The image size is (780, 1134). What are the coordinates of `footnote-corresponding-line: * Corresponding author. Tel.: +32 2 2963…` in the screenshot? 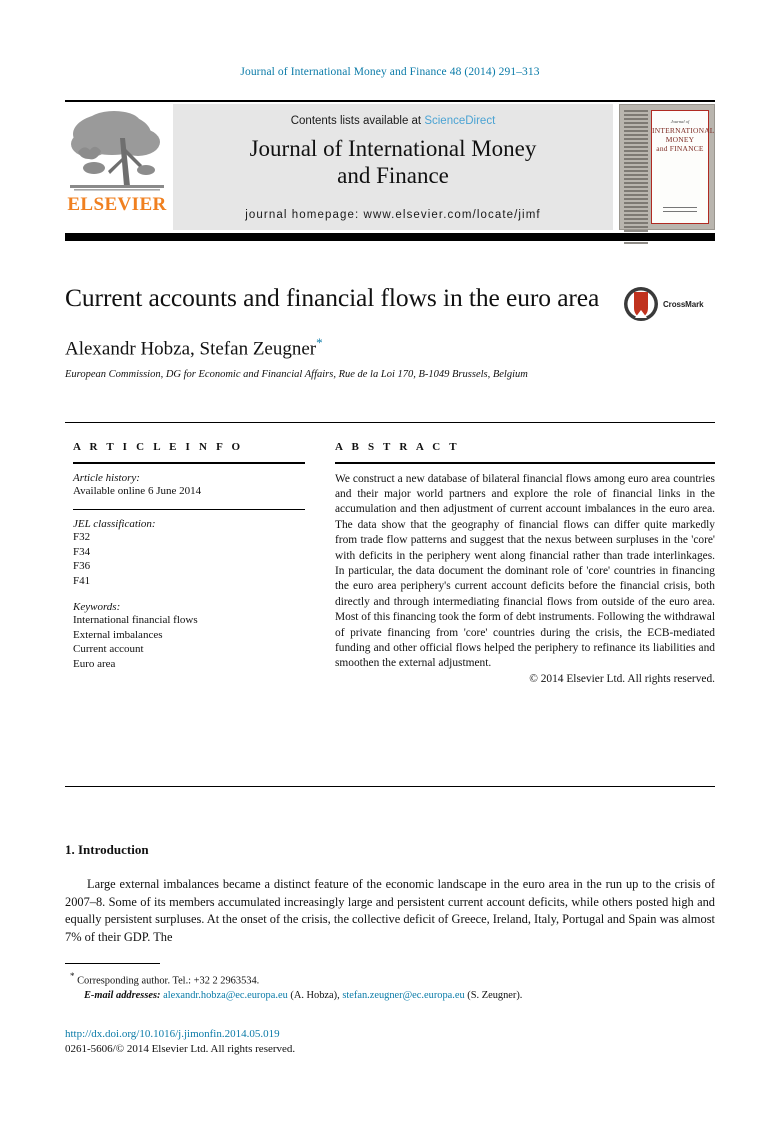 It's located at (390, 979).